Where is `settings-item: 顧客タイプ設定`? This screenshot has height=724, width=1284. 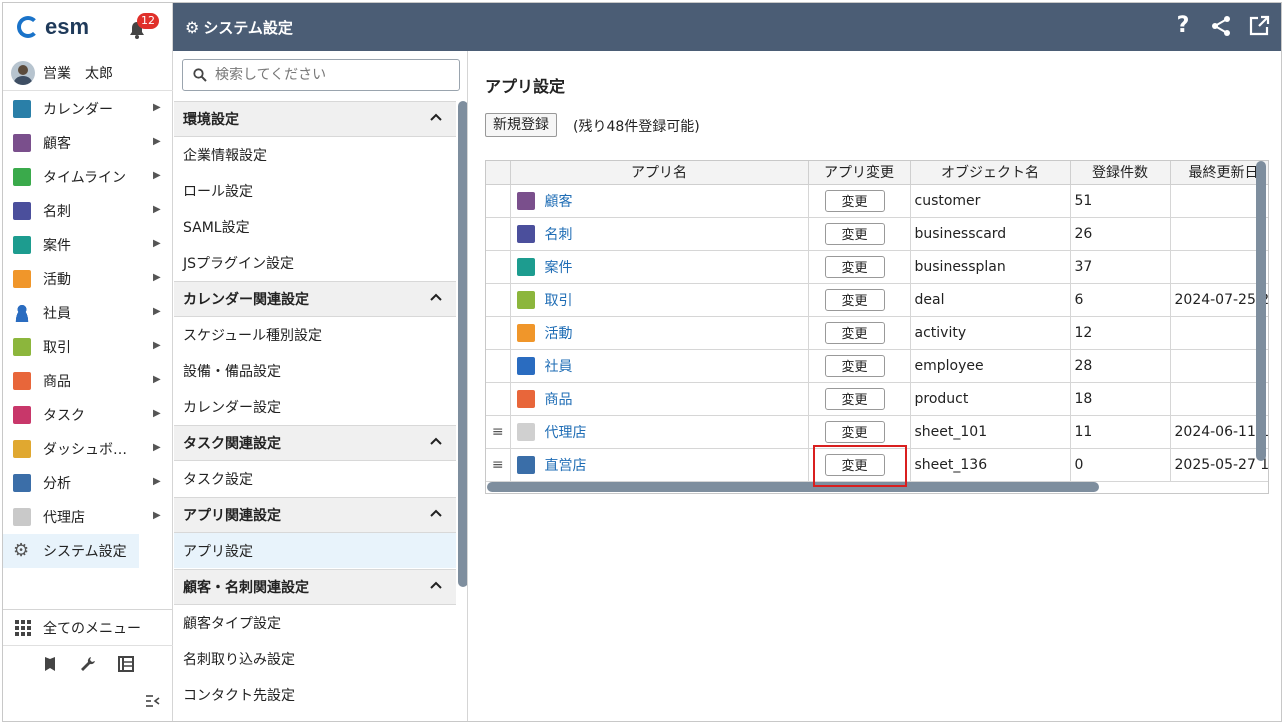
settings-item: 顧客タイプ設定 is located at coordinates (315, 623).